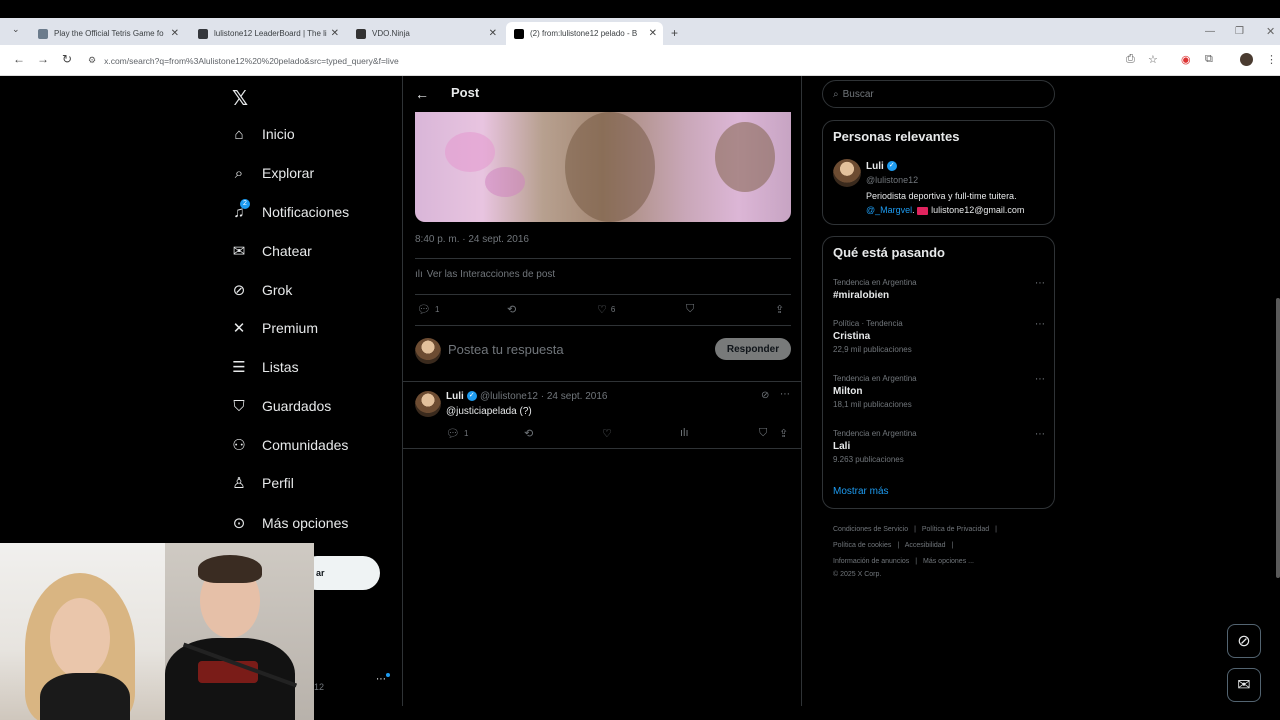 This screenshot has height=720, width=1280. What do you see at coordinates (262, 483) in the screenshot?
I see `nav-item-perfil: ♙ Perfil` at bounding box center [262, 483].